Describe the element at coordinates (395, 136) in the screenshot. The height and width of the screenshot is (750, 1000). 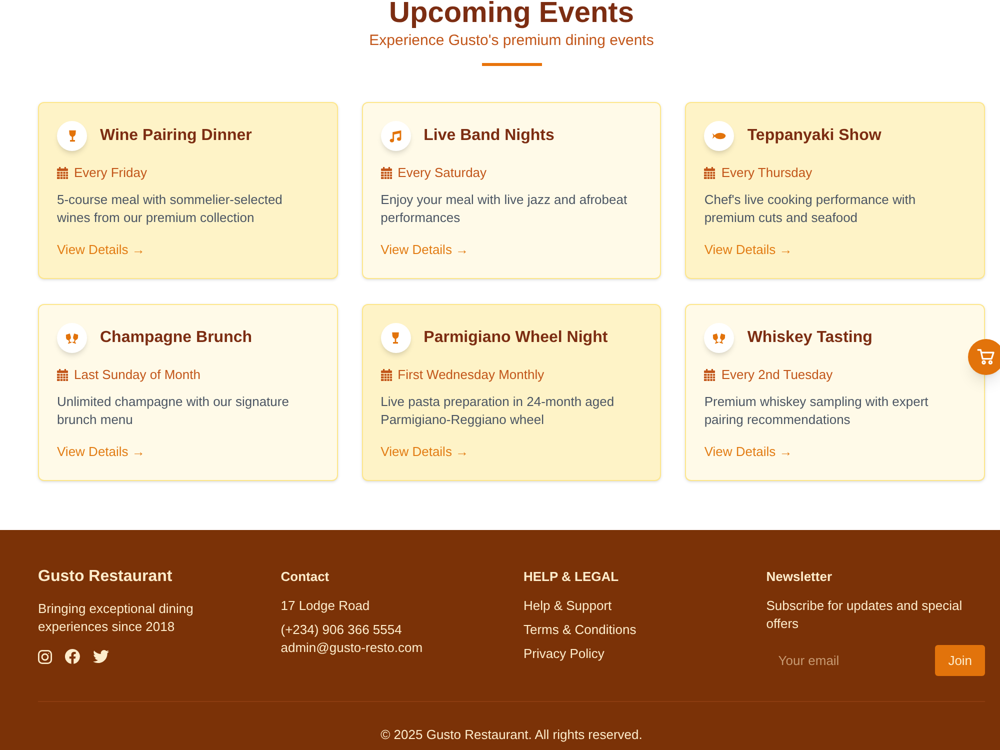
I see `music-note-icon` at that location.